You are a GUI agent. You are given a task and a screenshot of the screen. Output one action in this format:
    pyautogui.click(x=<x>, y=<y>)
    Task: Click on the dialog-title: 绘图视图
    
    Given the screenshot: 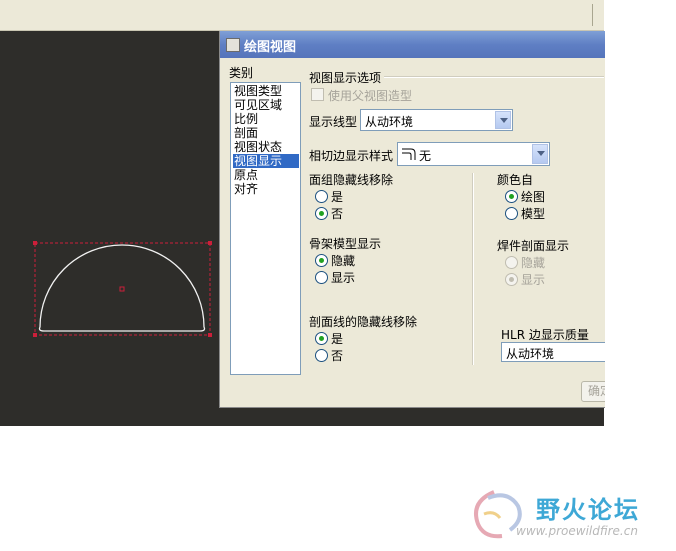 What is the action you would take?
    pyautogui.click(x=270, y=47)
    